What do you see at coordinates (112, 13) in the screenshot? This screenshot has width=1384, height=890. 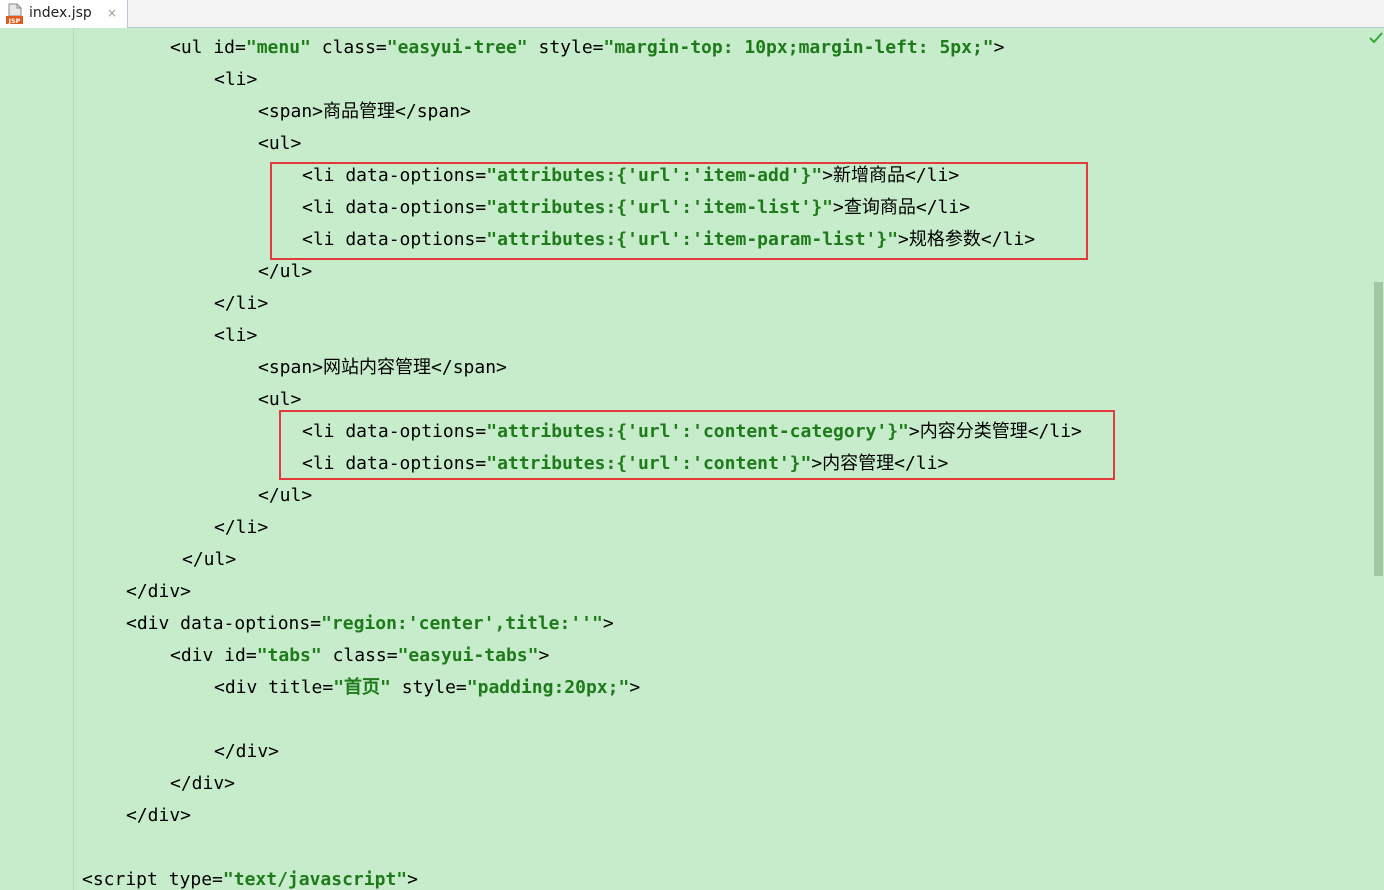 I see `close-icon: ×` at bounding box center [112, 13].